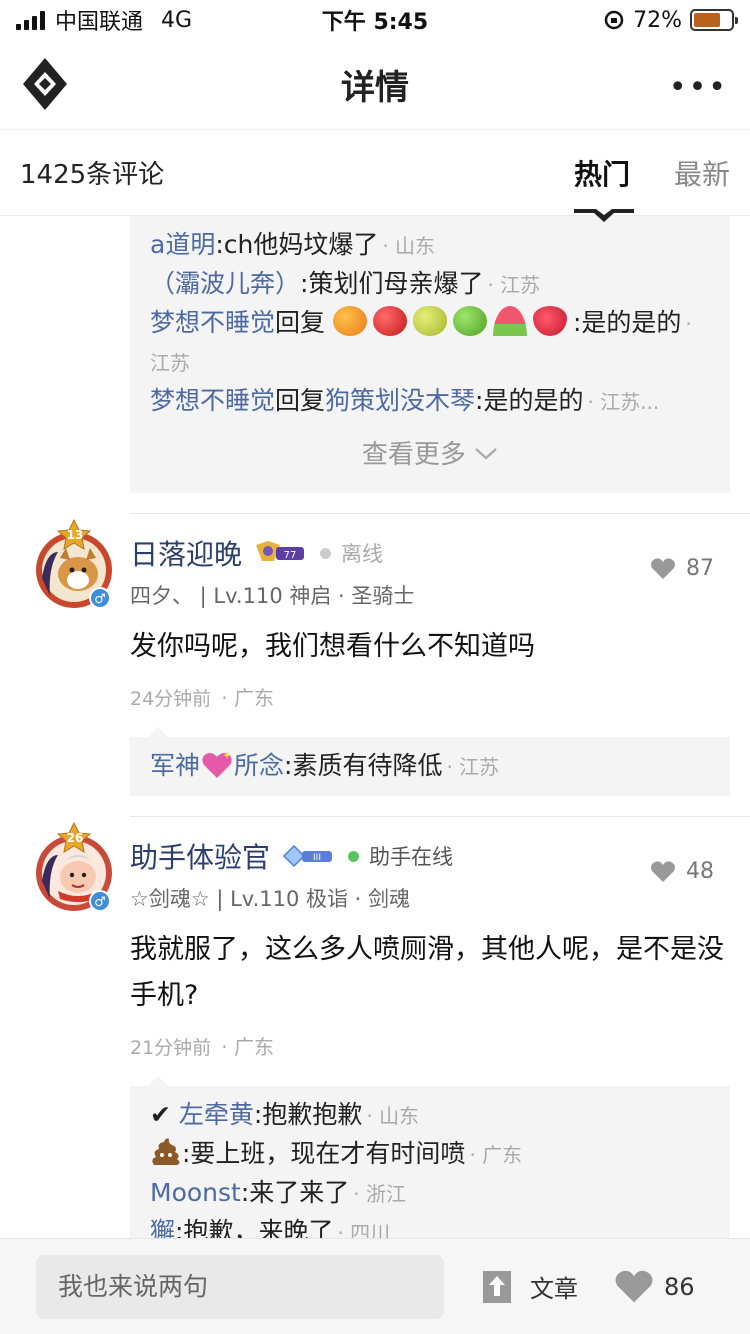 Image resolution: width=750 pixels, height=1334 pixels. What do you see at coordinates (75, 535) in the screenshot?
I see `avatar-level: 13` at bounding box center [75, 535].